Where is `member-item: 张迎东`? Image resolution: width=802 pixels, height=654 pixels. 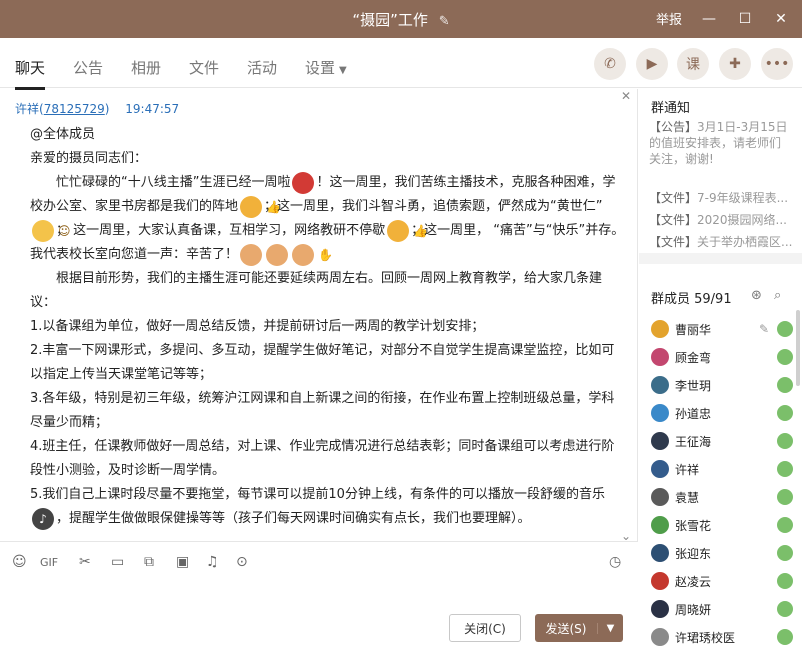
member-item: 张迎东 is located at coordinates (722, 553).